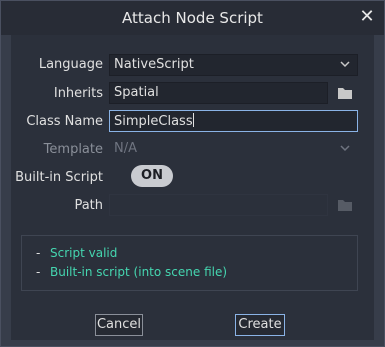 This screenshot has height=347, width=385. Describe the element at coordinates (233, 121) in the screenshot. I see `class-name-input: SimpleClass` at that location.